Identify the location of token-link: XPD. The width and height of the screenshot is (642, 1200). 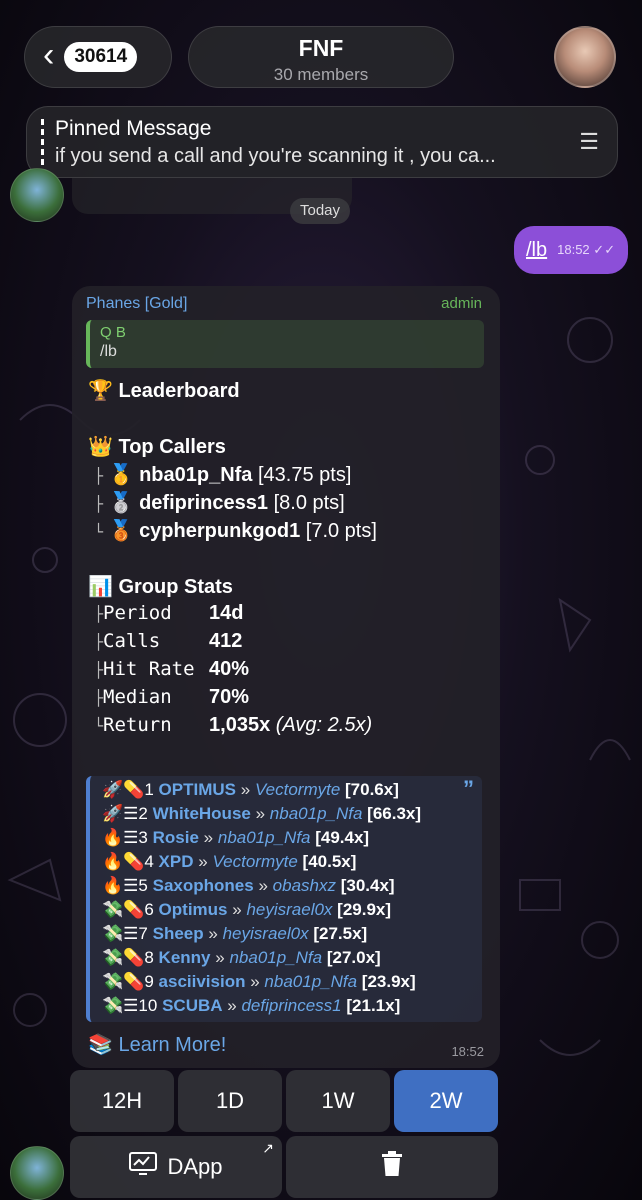
(176, 861).